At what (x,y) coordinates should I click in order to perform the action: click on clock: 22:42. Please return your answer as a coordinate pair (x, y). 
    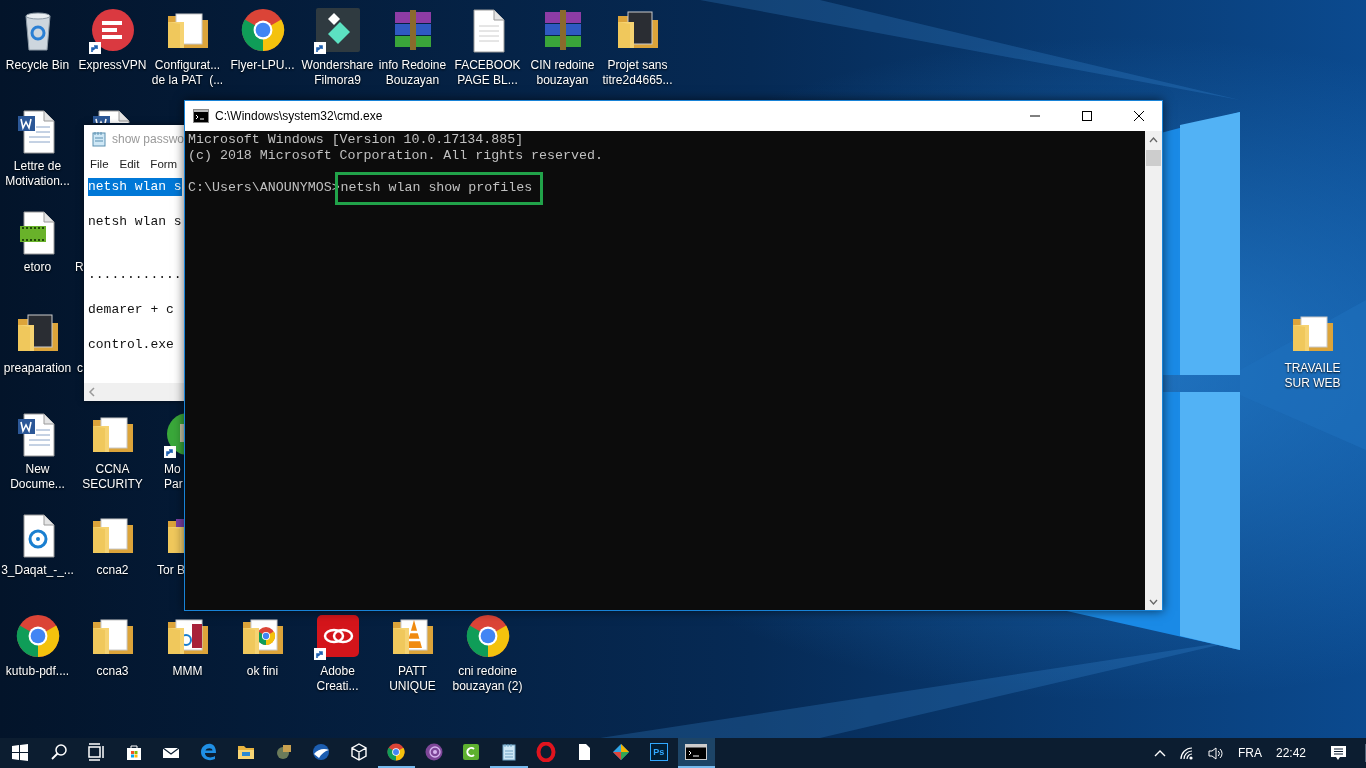
    Looking at the image, I should click on (1290, 753).